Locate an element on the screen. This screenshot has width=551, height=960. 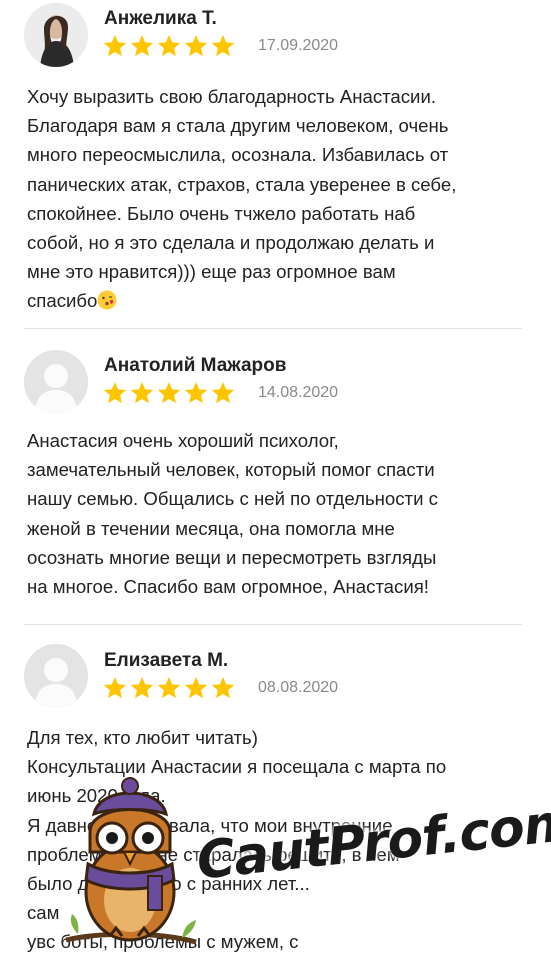
review-date: 17.09.2020 is located at coordinates (298, 45).